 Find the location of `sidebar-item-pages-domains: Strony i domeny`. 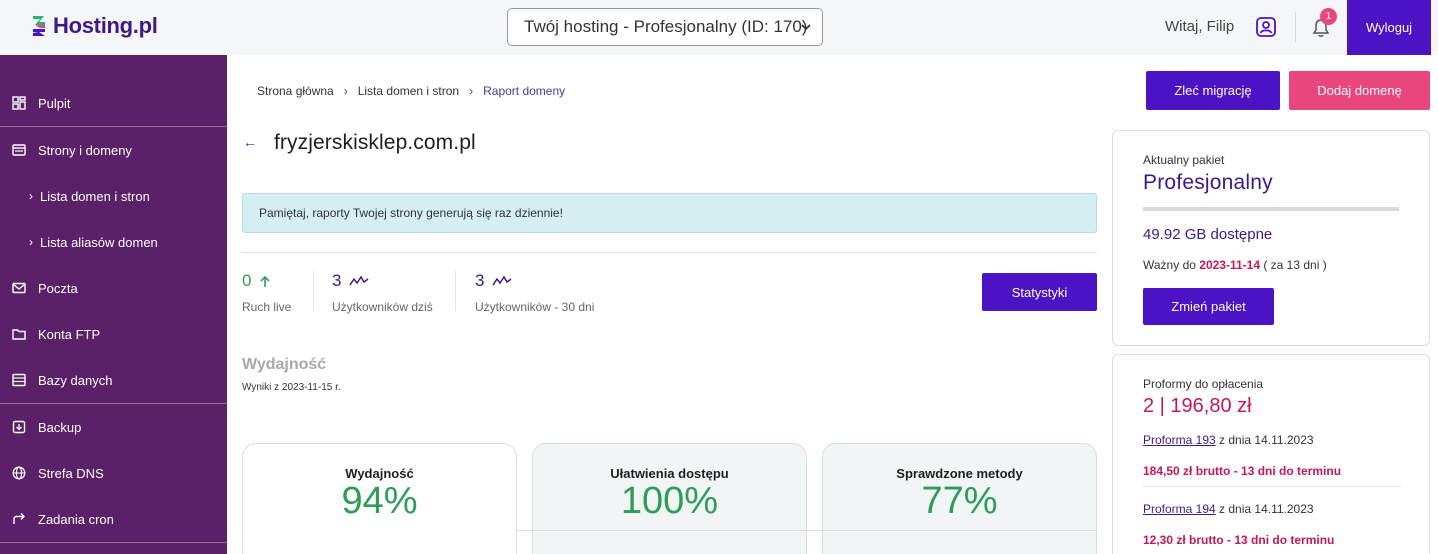

sidebar-item-pages-domains: Strony i domeny is located at coordinates (113, 150).